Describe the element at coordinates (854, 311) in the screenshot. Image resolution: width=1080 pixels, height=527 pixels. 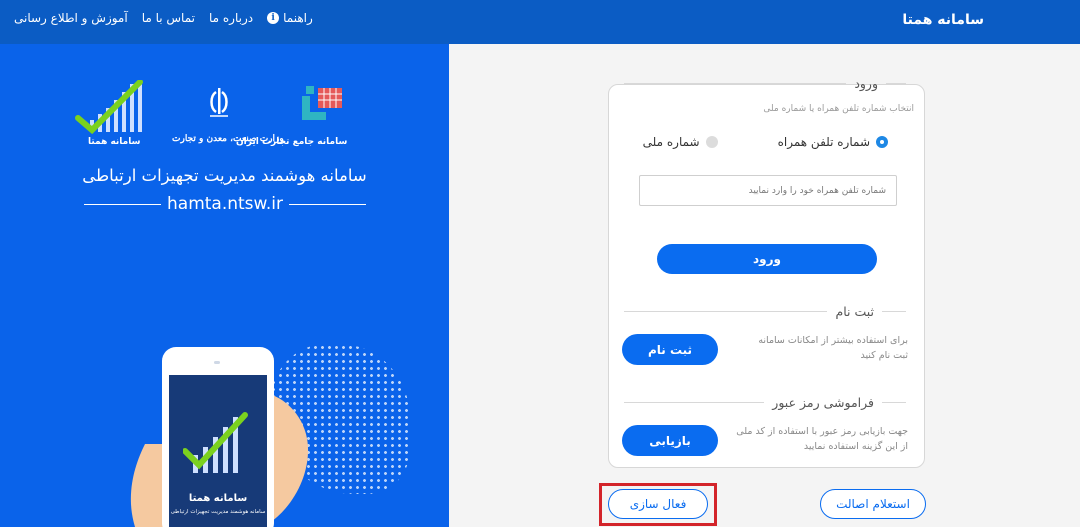
I see `register-title: ثبت نام` at that location.